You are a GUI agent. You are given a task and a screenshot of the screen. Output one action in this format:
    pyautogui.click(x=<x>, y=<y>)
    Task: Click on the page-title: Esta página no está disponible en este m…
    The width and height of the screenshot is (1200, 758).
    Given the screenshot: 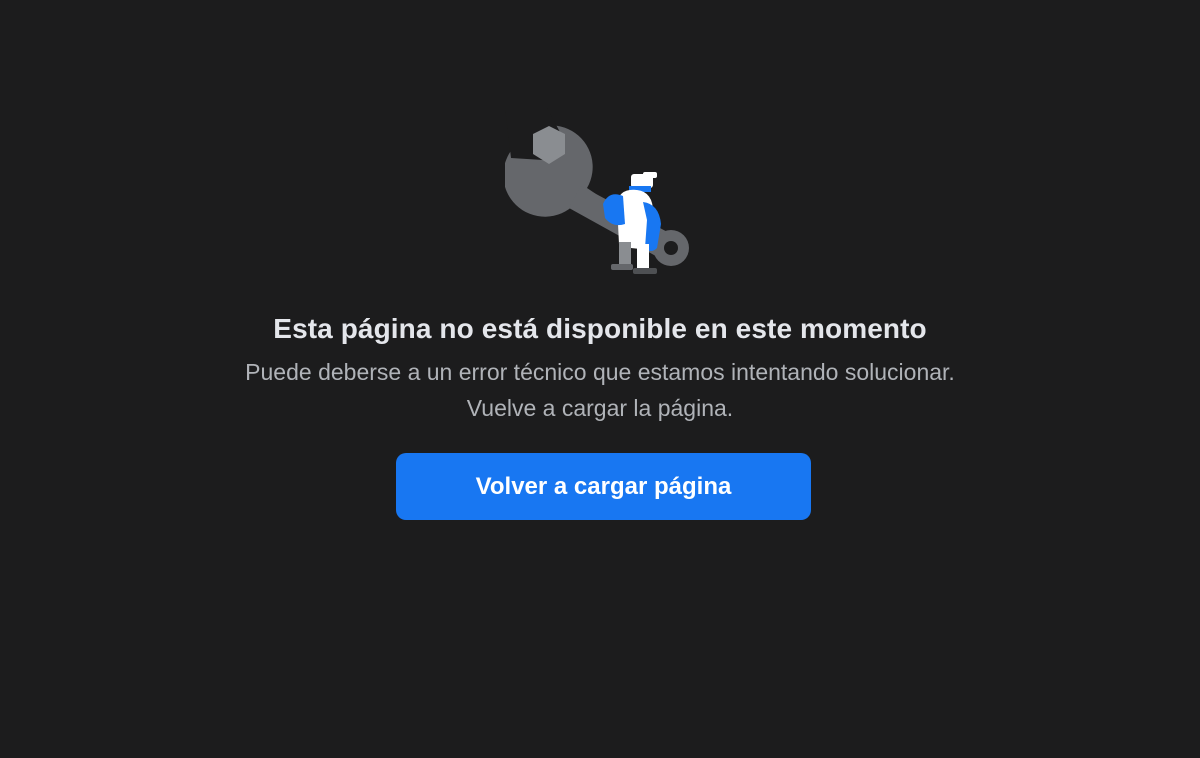 What is the action you would take?
    pyautogui.click(x=600, y=328)
    